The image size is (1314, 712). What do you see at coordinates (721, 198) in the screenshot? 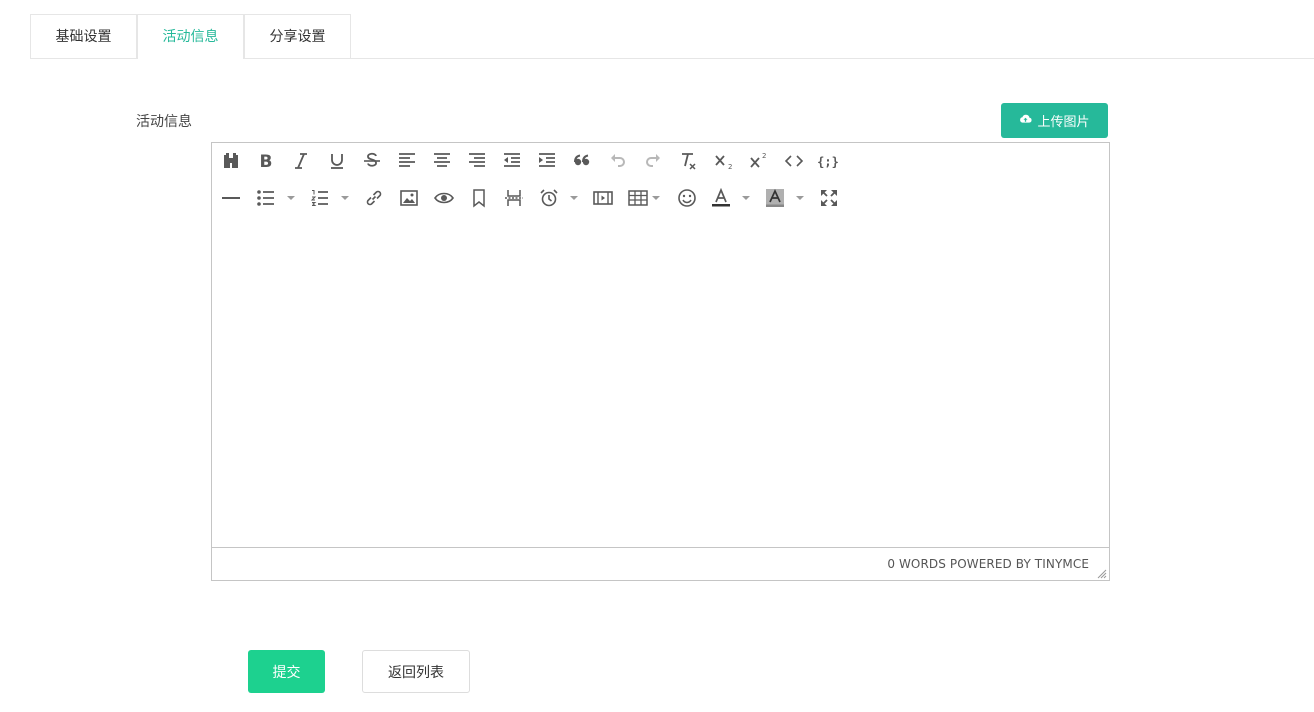
I see `text-color-icon` at bounding box center [721, 198].